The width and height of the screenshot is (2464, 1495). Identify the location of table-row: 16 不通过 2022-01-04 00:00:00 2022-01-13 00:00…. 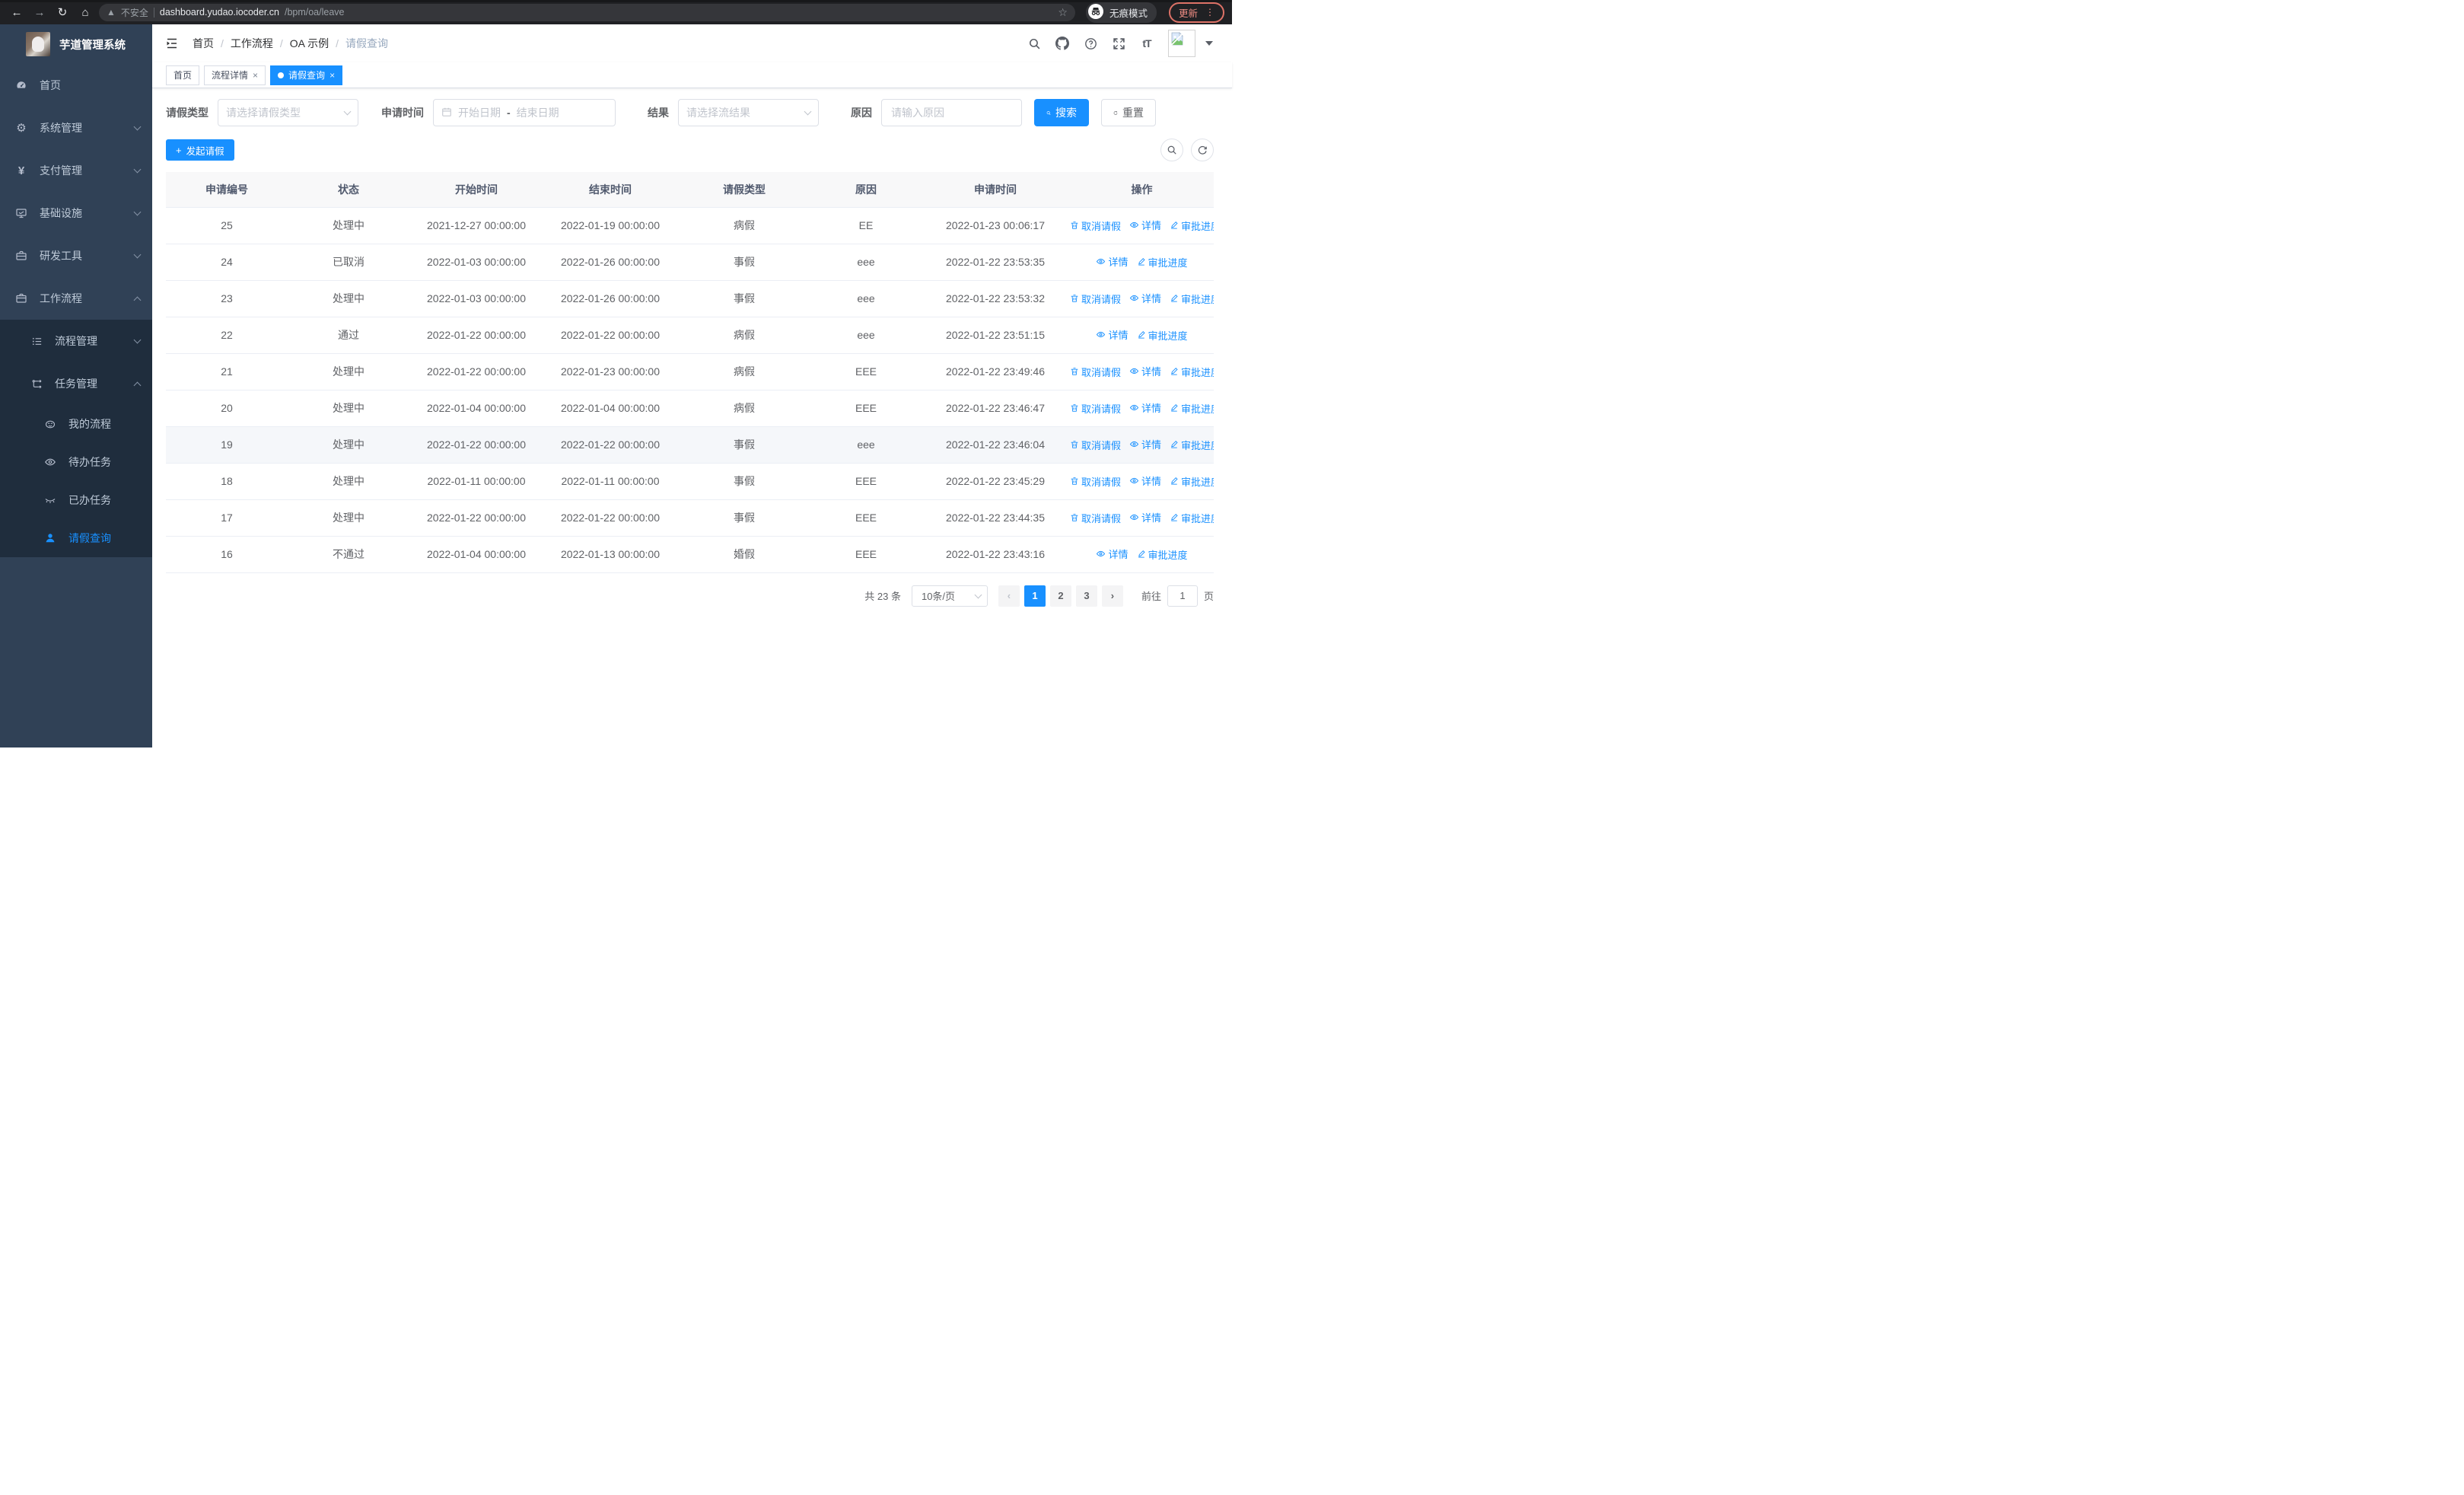
(690, 554).